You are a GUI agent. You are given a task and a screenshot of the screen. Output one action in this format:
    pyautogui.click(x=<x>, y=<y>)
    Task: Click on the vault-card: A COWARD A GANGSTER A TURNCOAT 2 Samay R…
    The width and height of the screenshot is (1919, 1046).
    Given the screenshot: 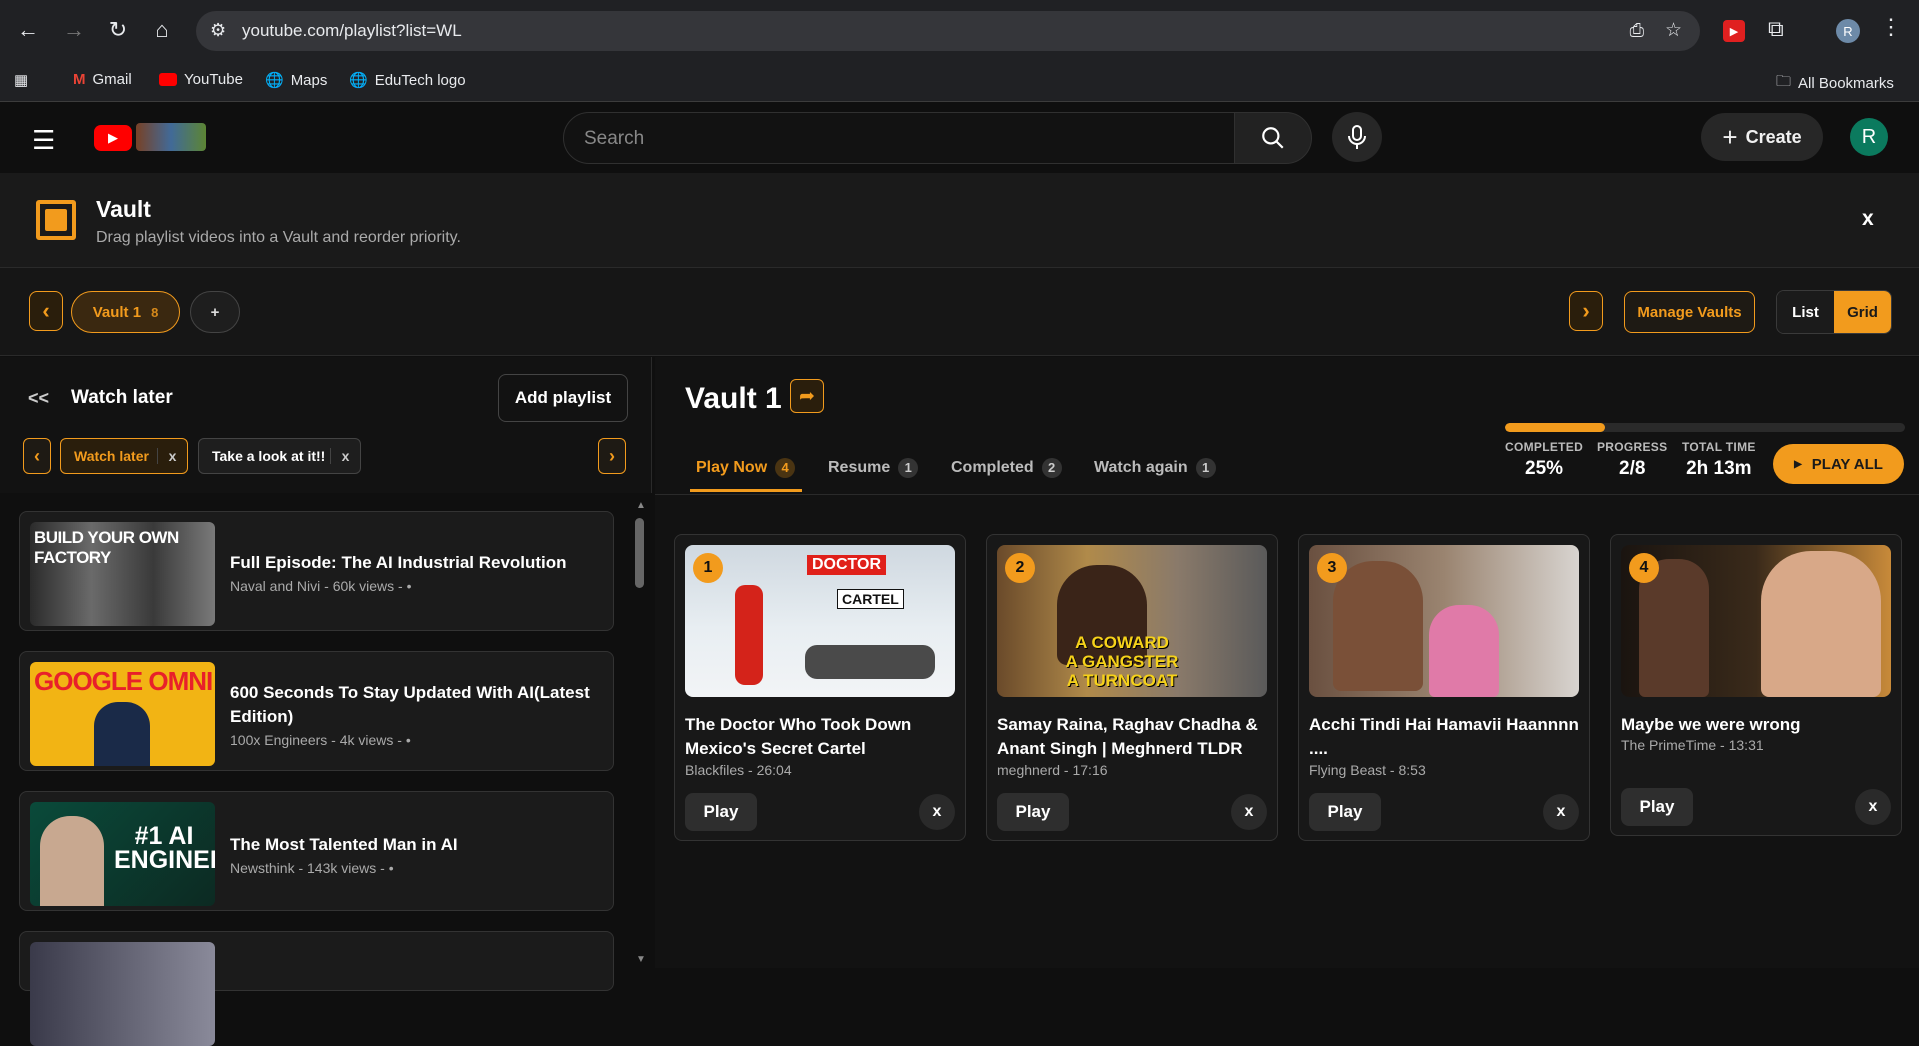 What is the action you would take?
    pyautogui.click(x=1132, y=687)
    